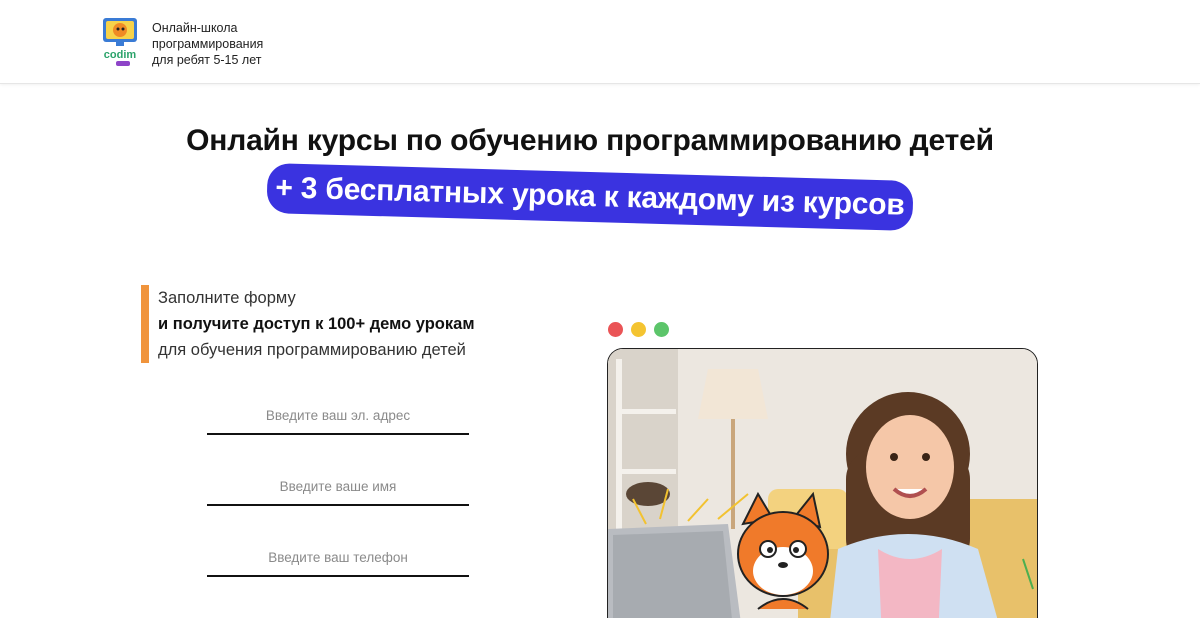  Describe the element at coordinates (338, 416) in the screenshot. I see `email-input` at that location.